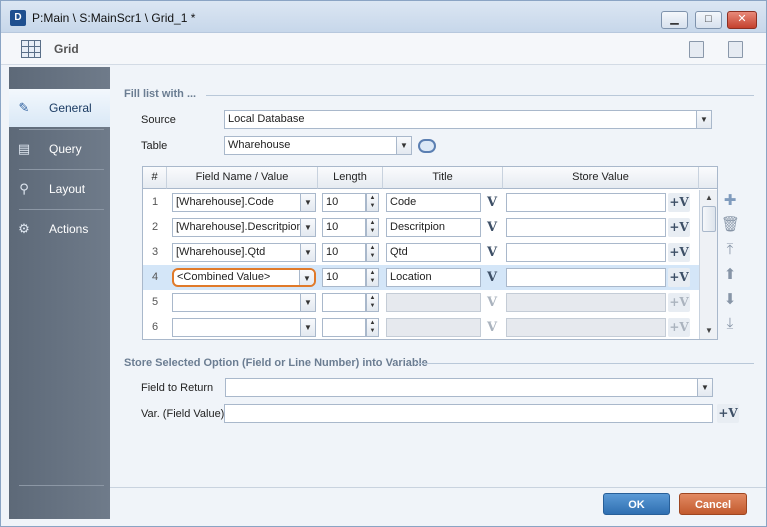  Describe the element at coordinates (244, 277) in the screenshot. I see `field-name-select: <Combined Value> ▼` at that location.